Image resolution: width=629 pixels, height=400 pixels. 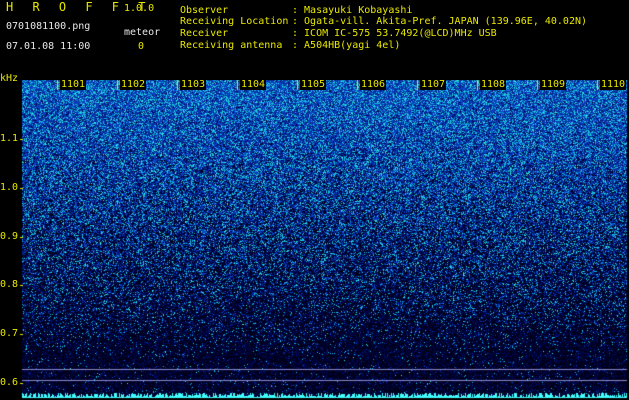 What do you see at coordinates (234, 21) in the screenshot?
I see `location-label: Receiving Location` at bounding box center [234, 21].